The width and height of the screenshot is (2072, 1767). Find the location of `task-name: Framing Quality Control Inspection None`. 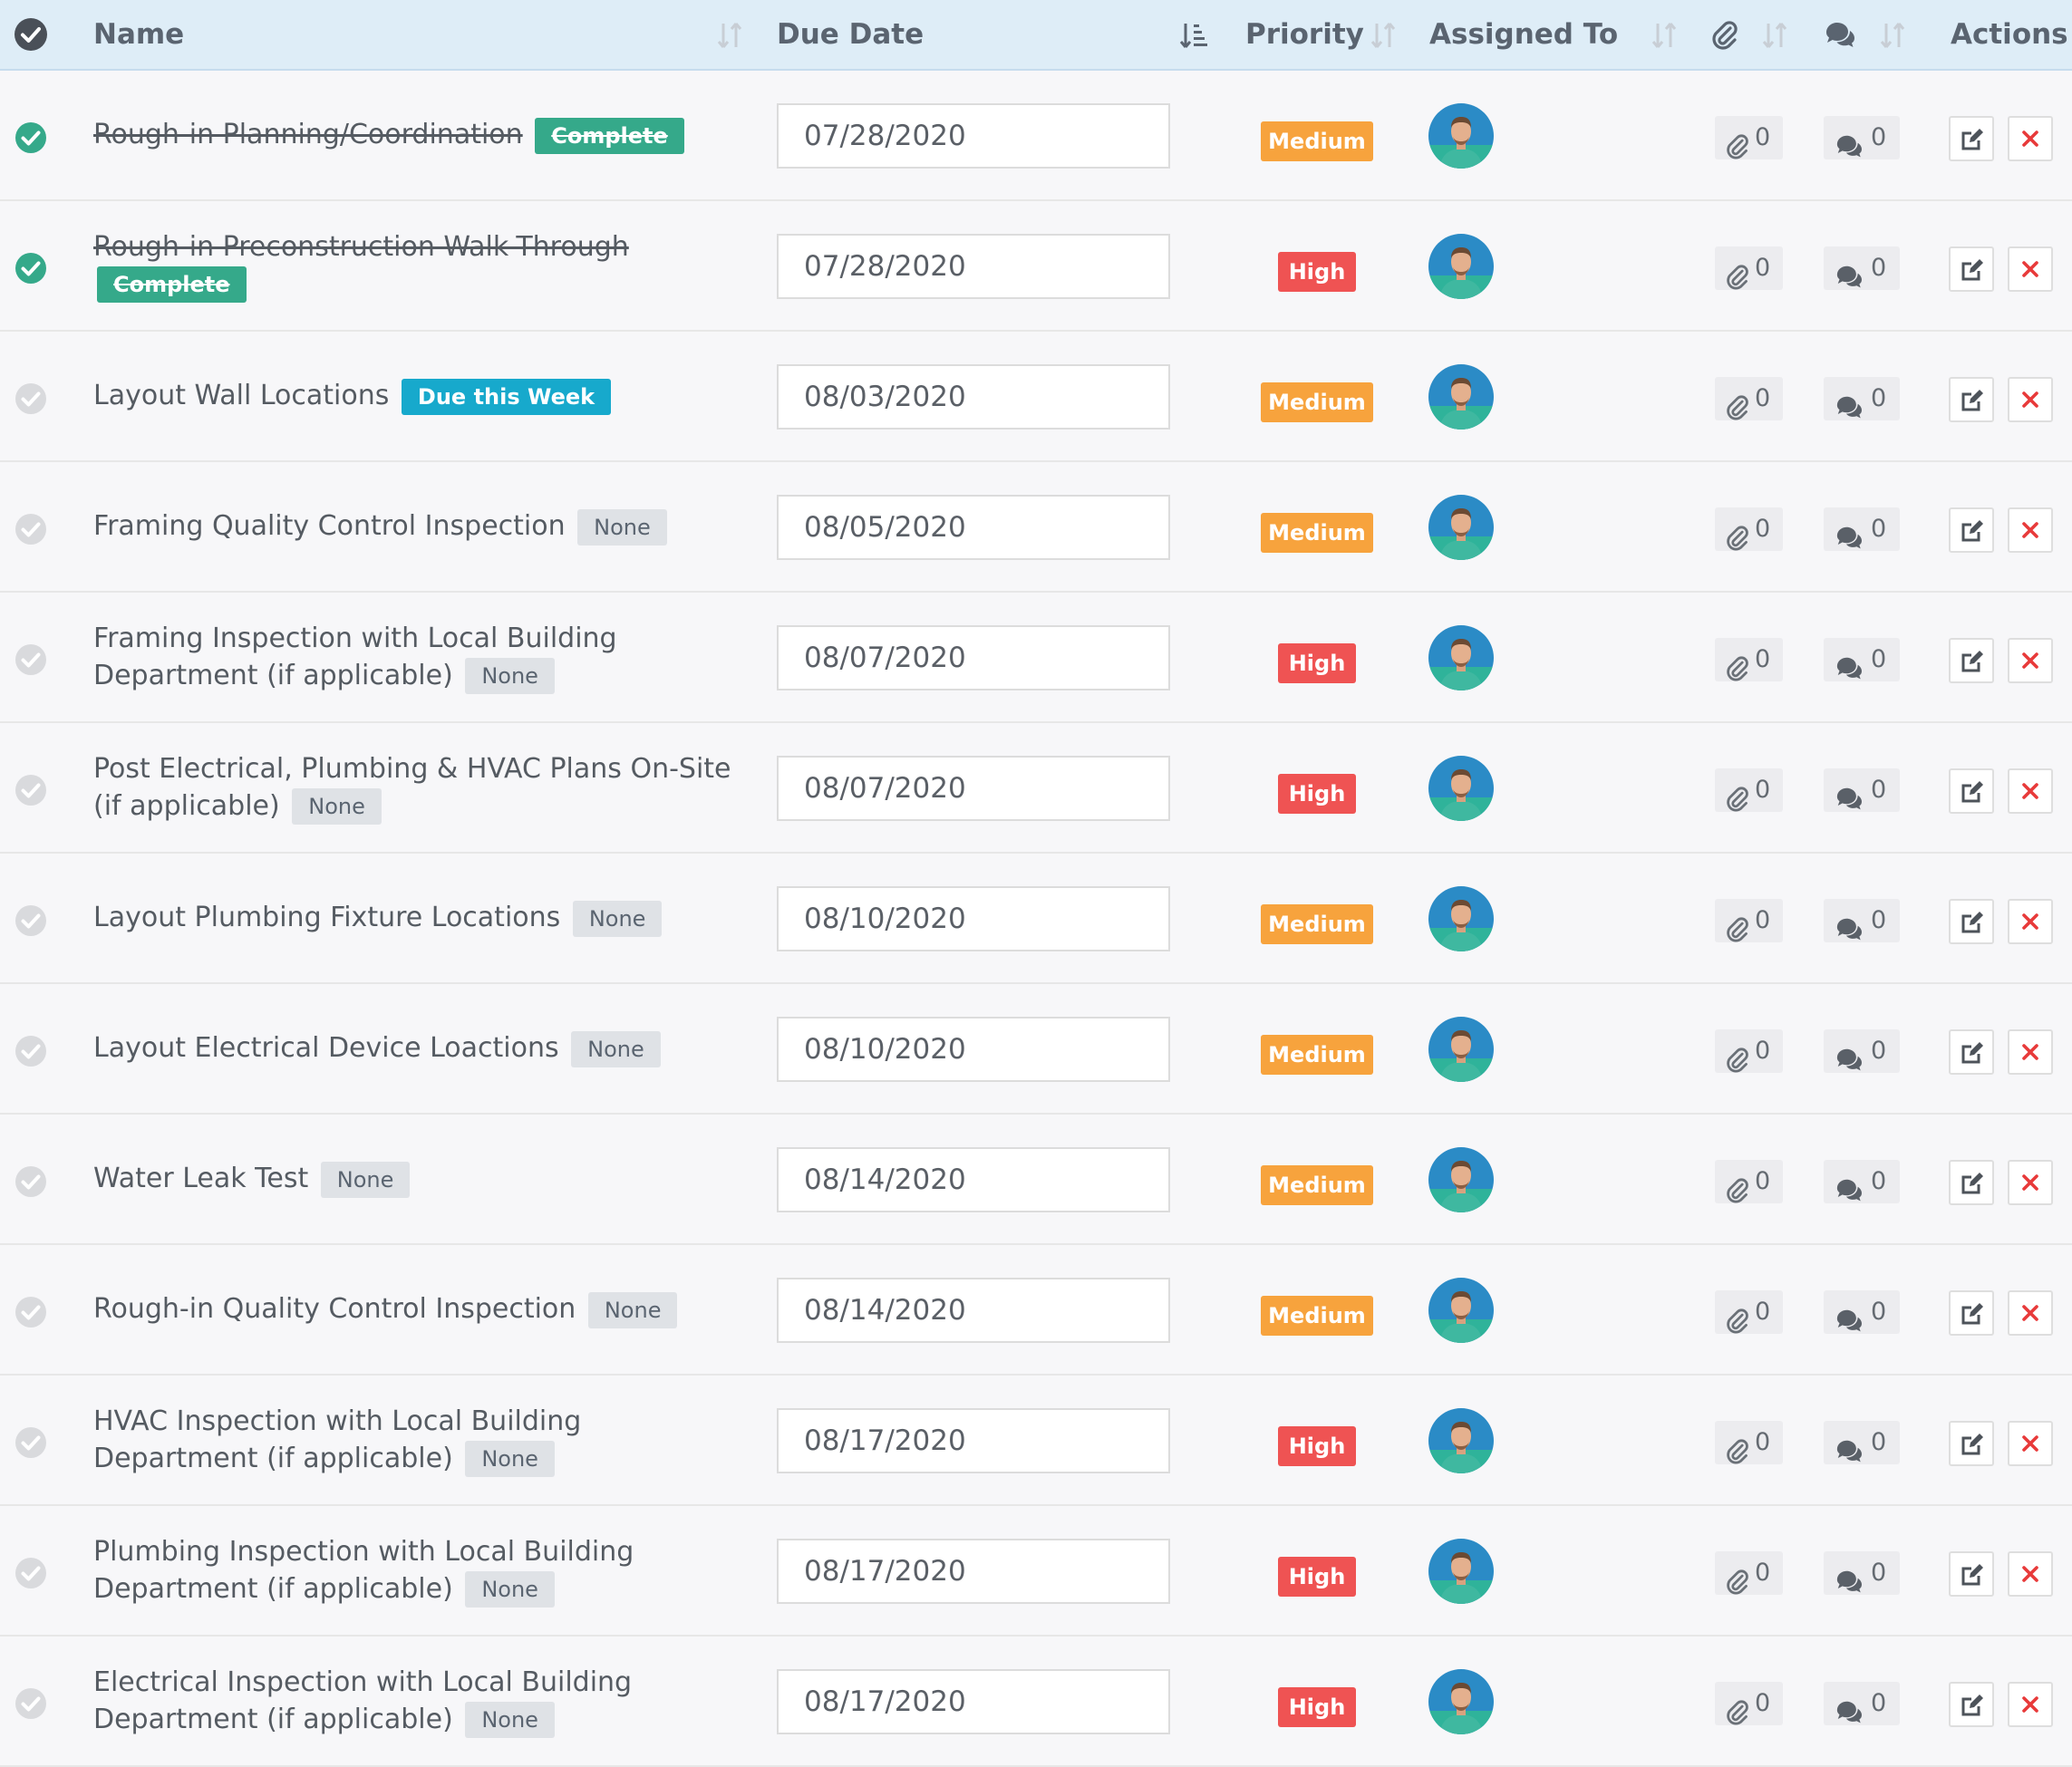

task-name: Framing Quality Control Inspection None is located at coordinates (380, 527).